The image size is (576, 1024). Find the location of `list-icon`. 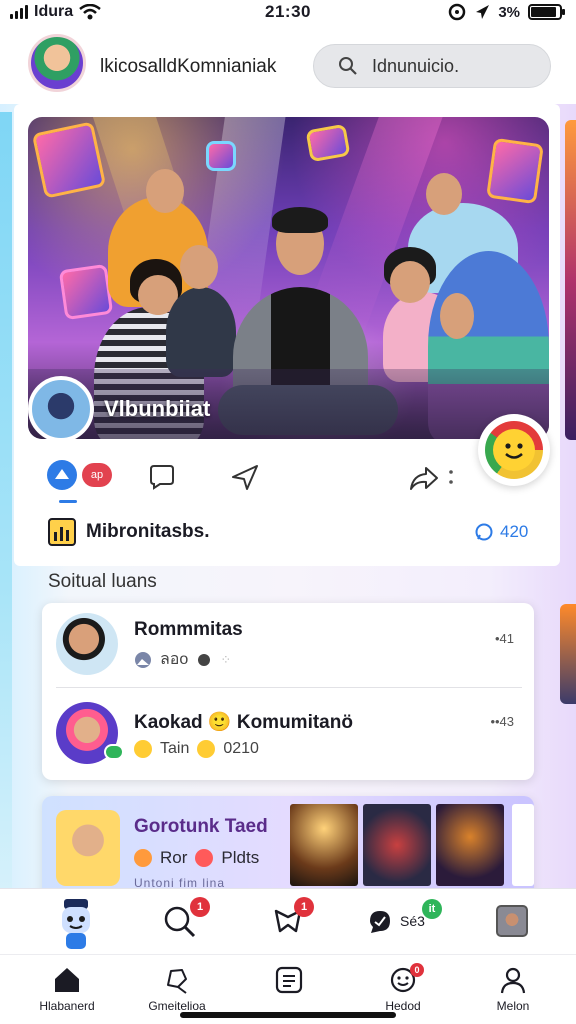

list-icon is located at coordinates (289, 980).